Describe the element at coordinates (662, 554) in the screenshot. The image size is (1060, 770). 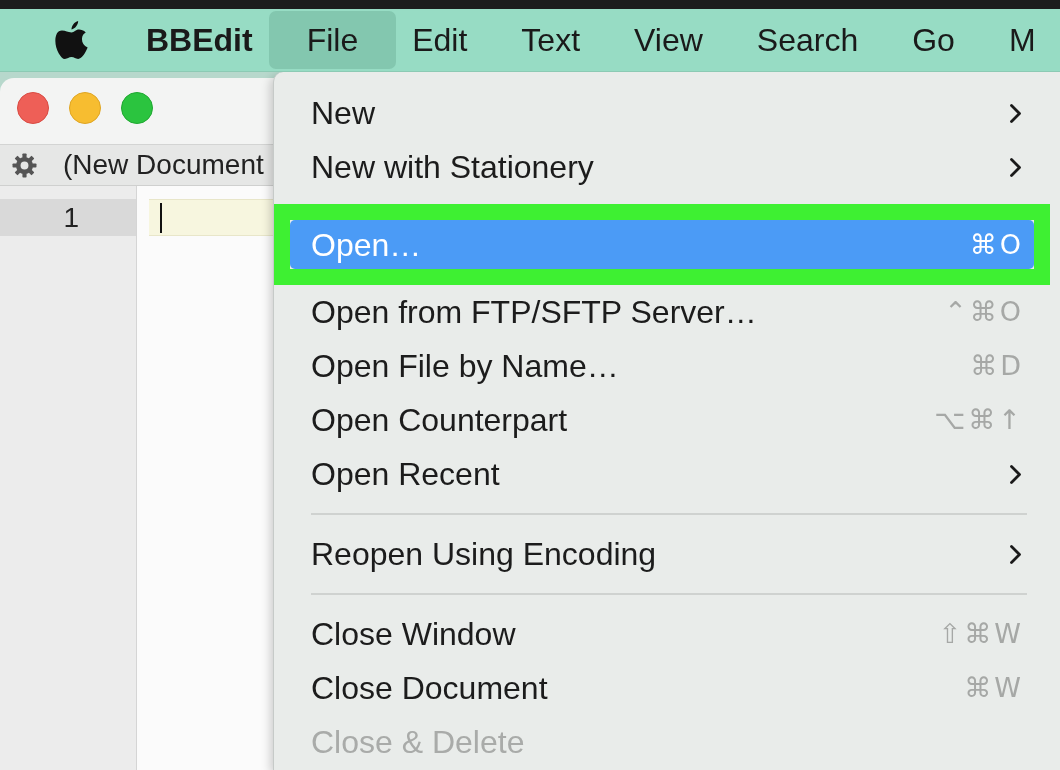
I see `menu-item: Reopen Using Encoding` at that location.